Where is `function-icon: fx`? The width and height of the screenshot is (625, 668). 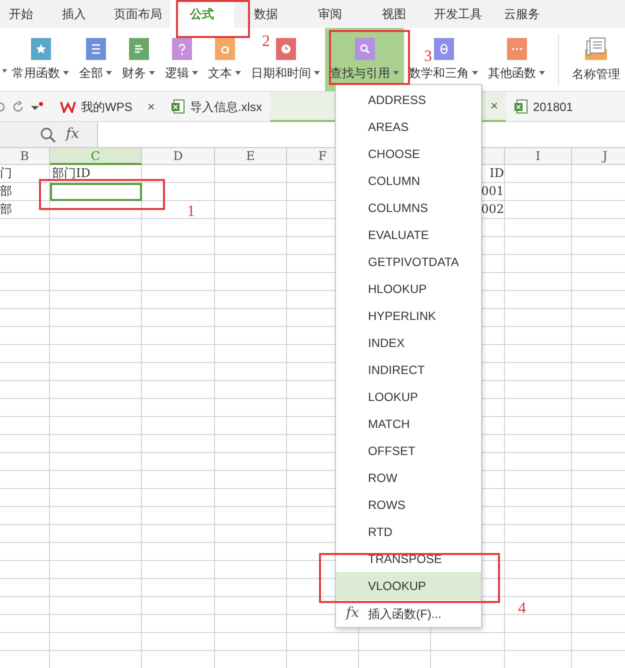 function-icon: fx is located at coordinates (353, 613).